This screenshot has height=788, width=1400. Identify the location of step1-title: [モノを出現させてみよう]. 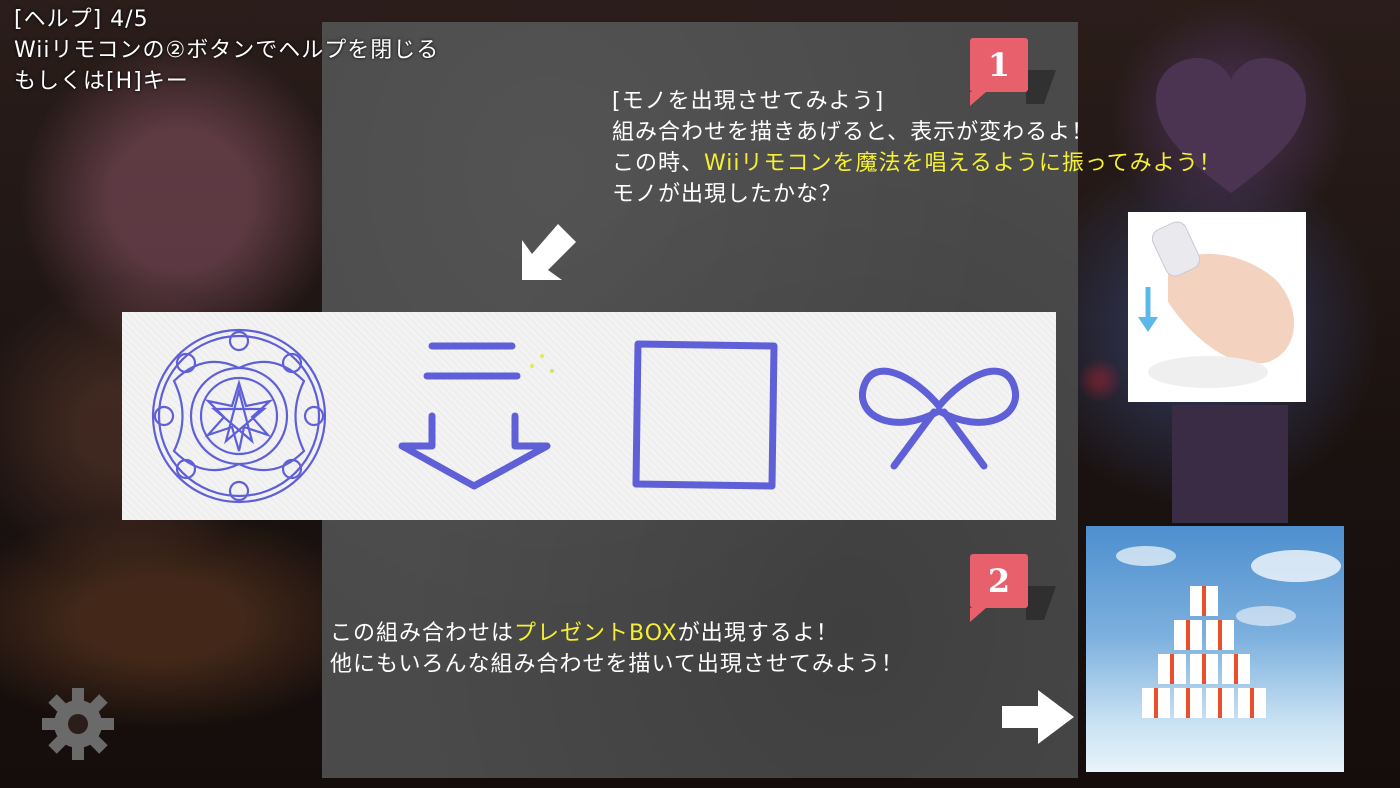
(748, 101).